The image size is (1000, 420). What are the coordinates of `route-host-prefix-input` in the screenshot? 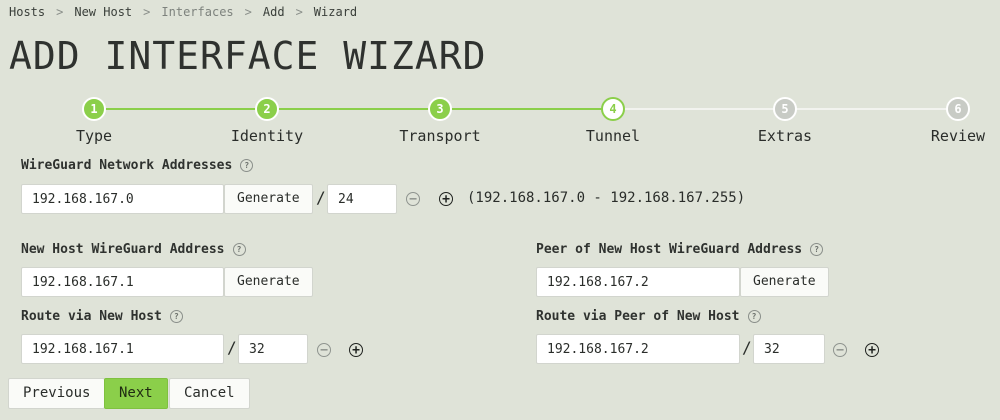 It's located at (273, 349).